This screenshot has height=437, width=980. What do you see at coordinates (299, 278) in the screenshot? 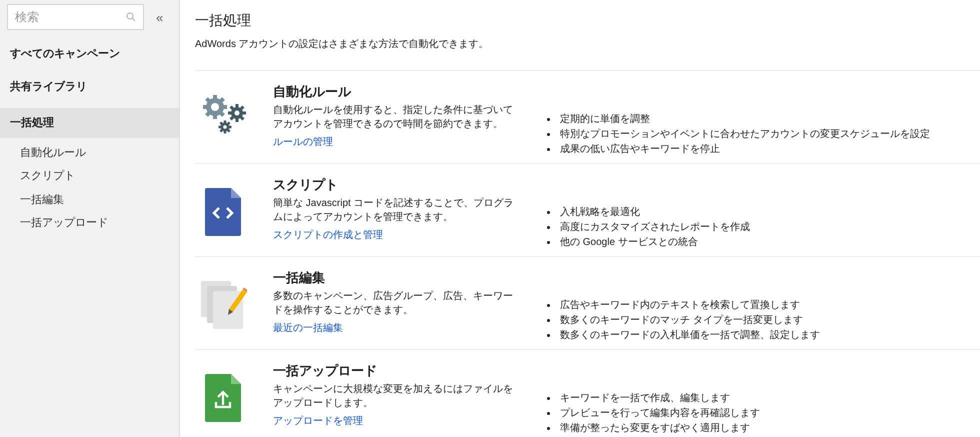
I see `section-title: 一括編集` at bounding box center [299, 278].